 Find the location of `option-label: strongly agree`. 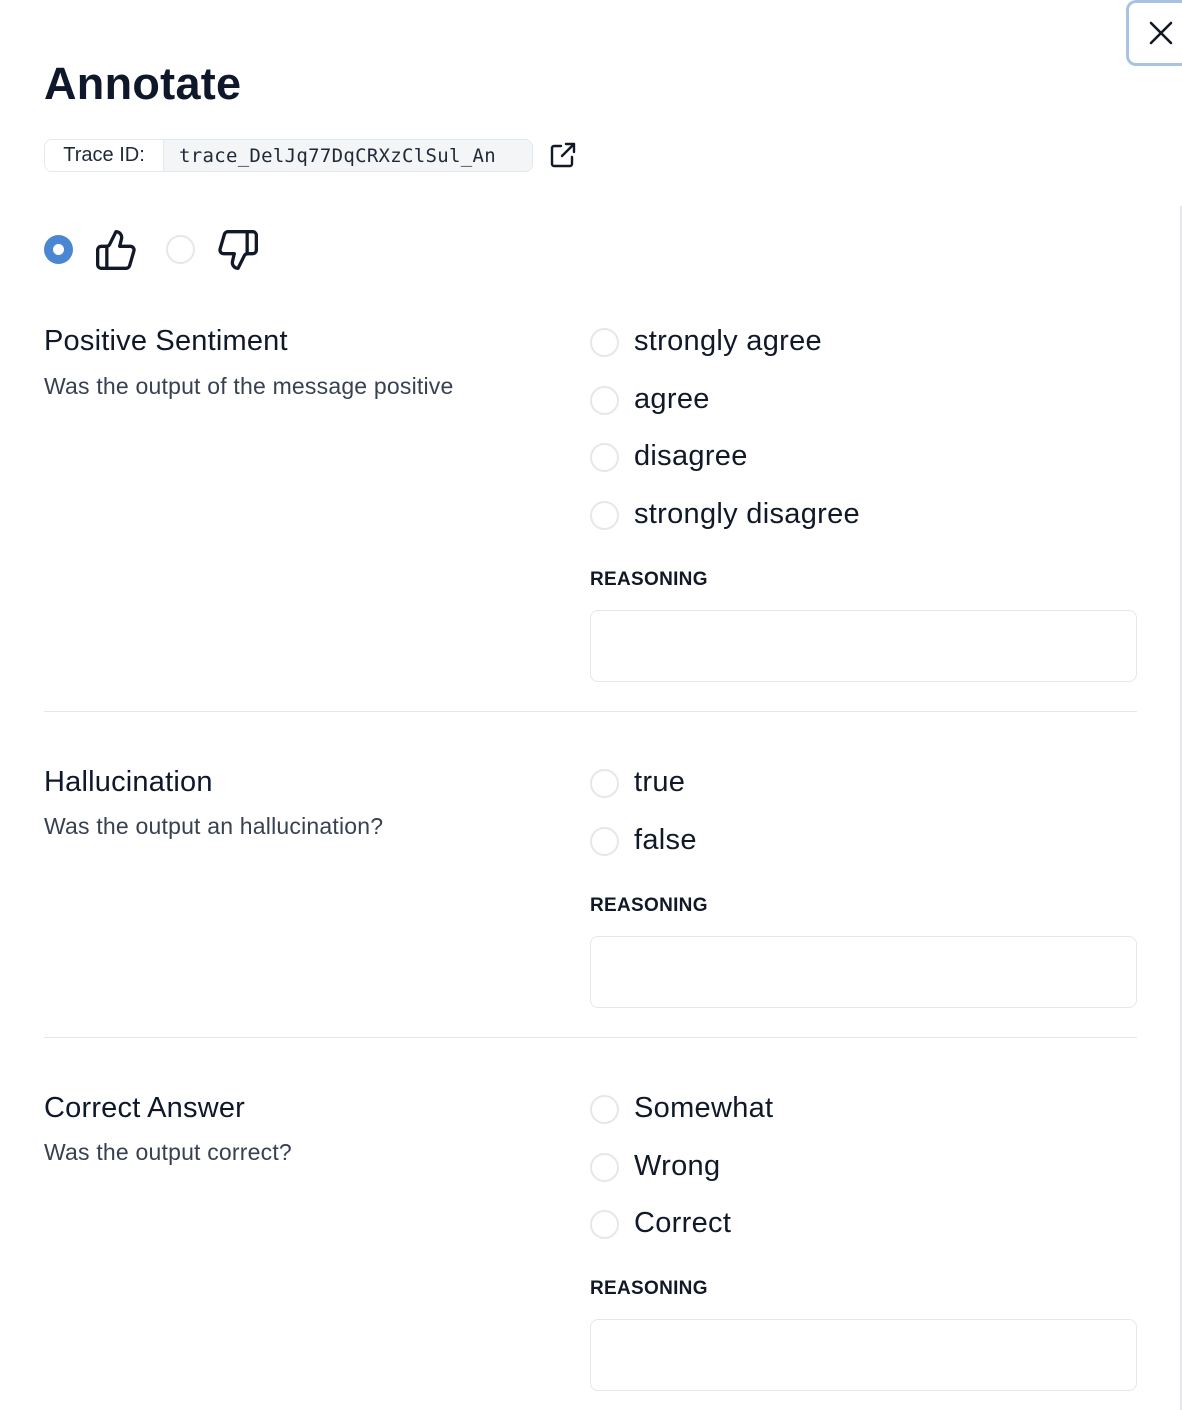

option-label: strongly agree is located at coordinates (728, 341).